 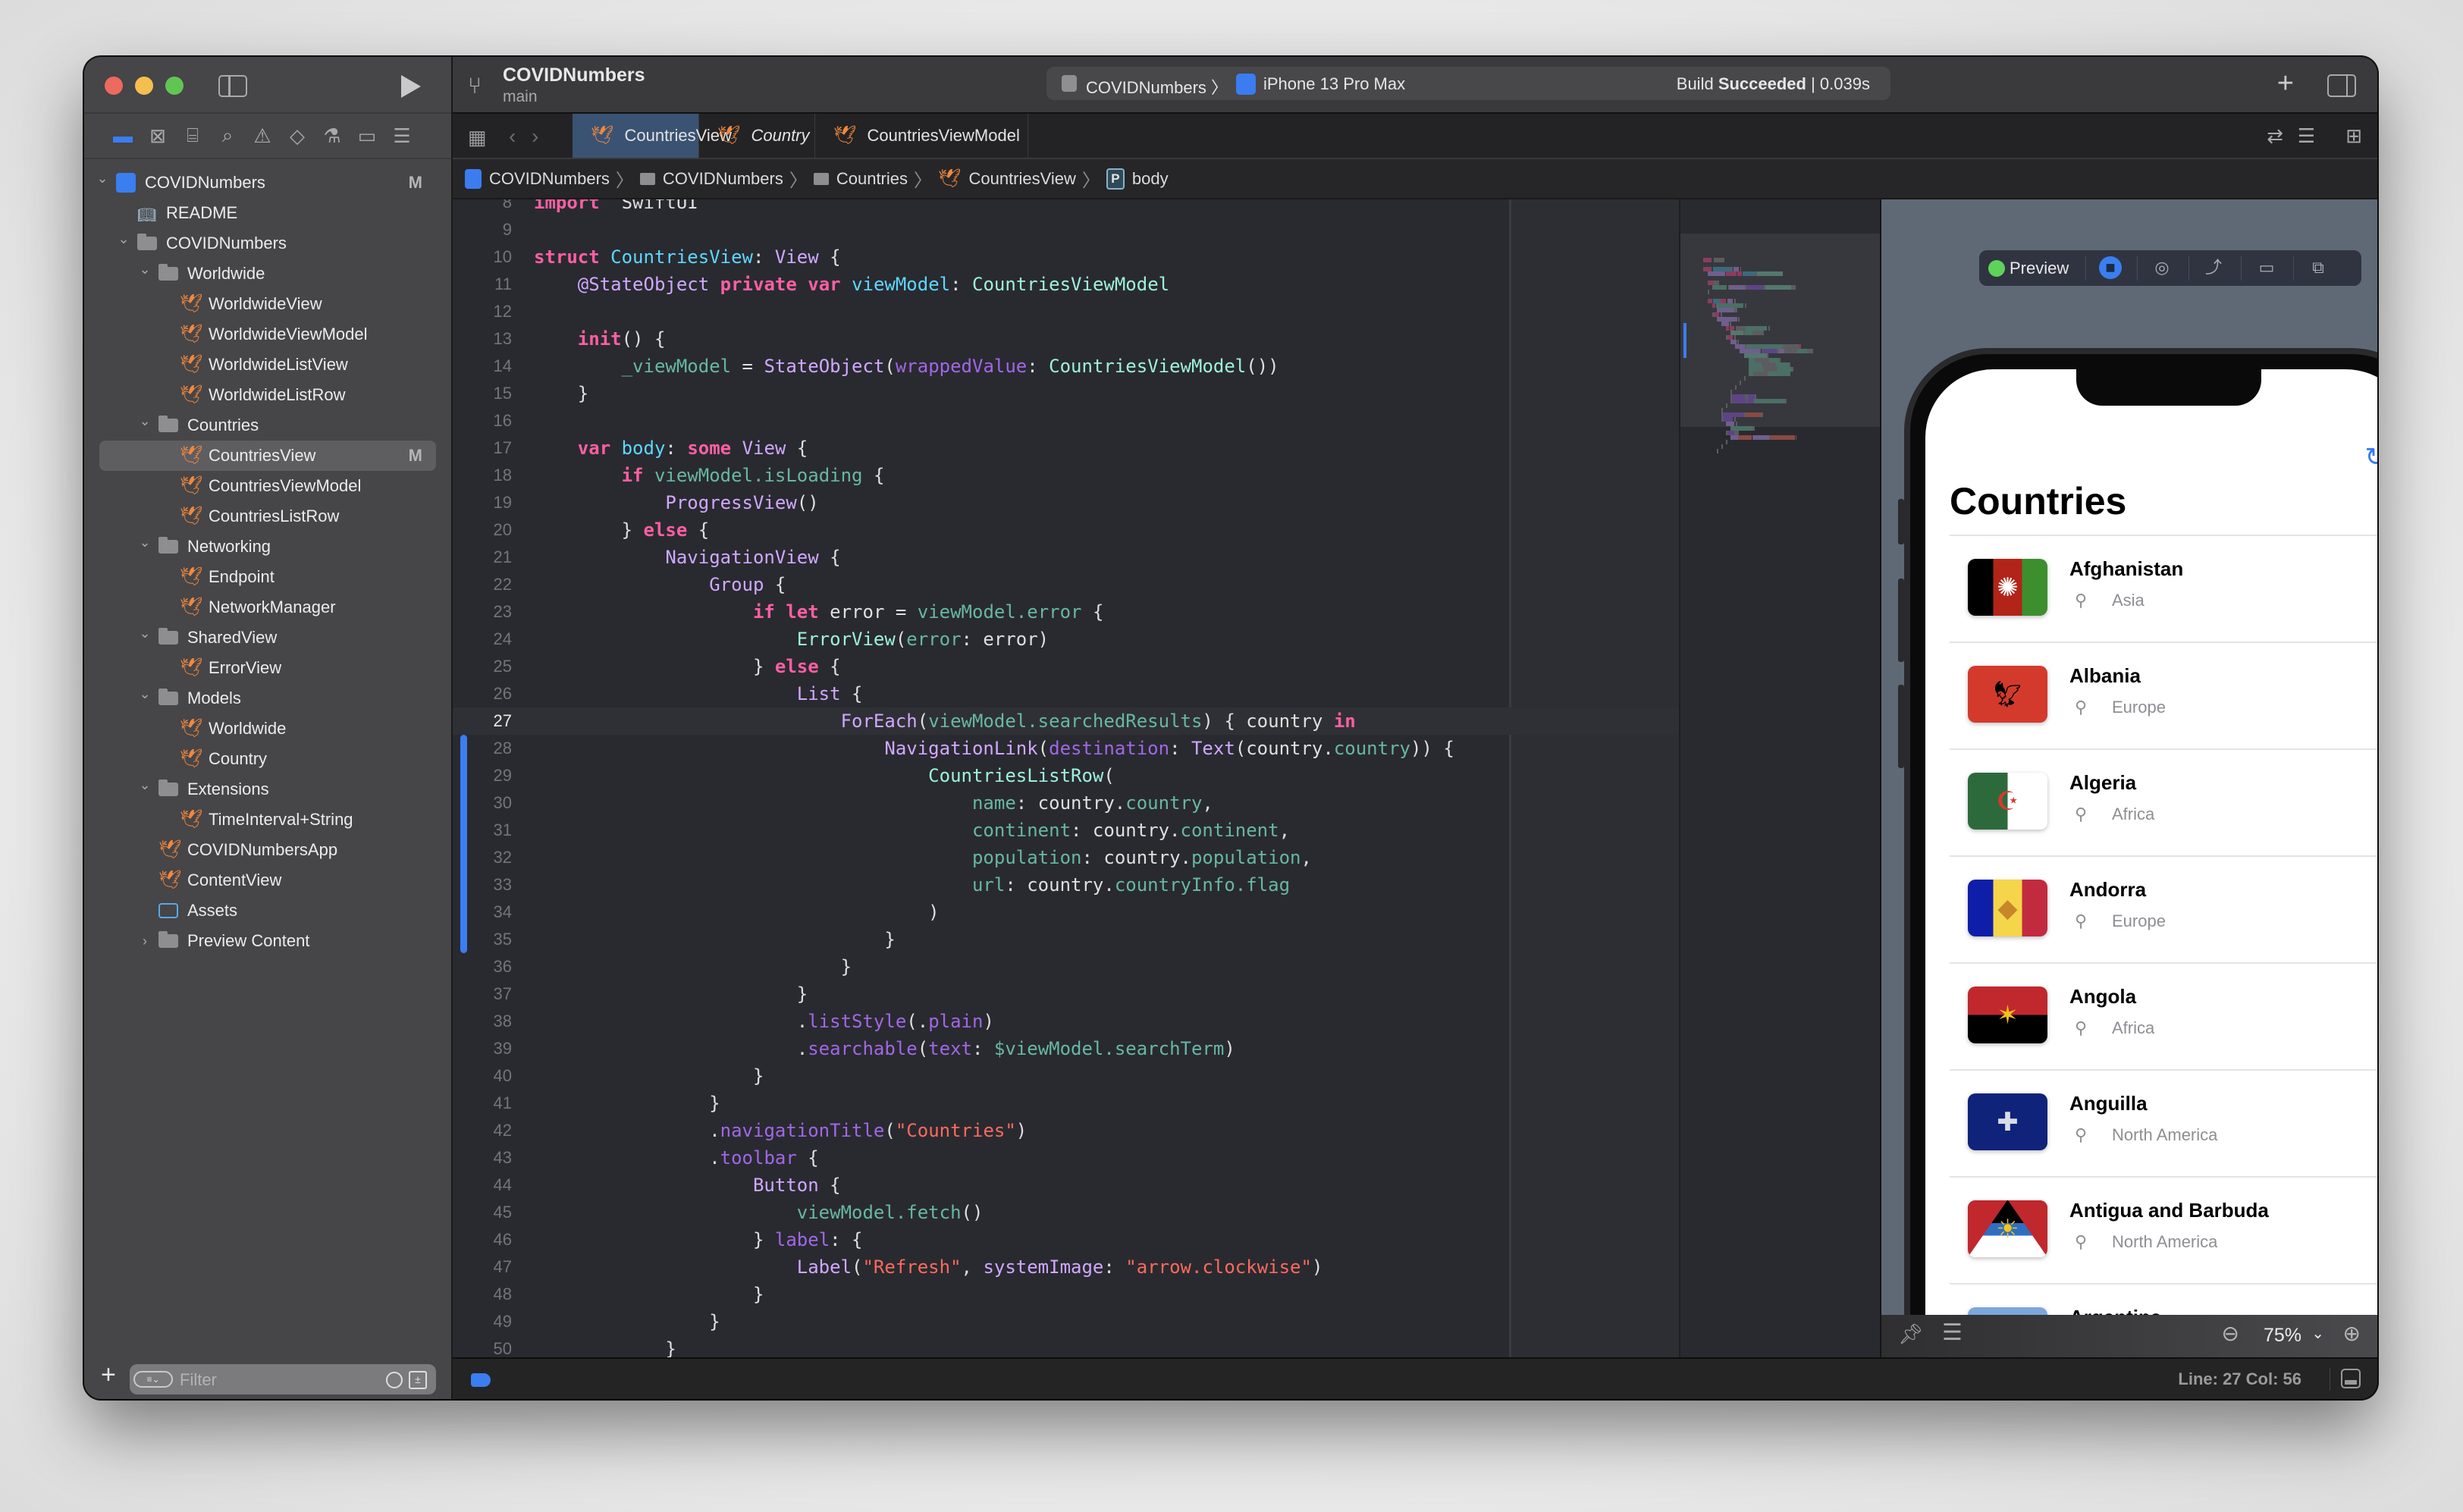 I want to click on code-line: 15 }, so click(x=1066, y=393).